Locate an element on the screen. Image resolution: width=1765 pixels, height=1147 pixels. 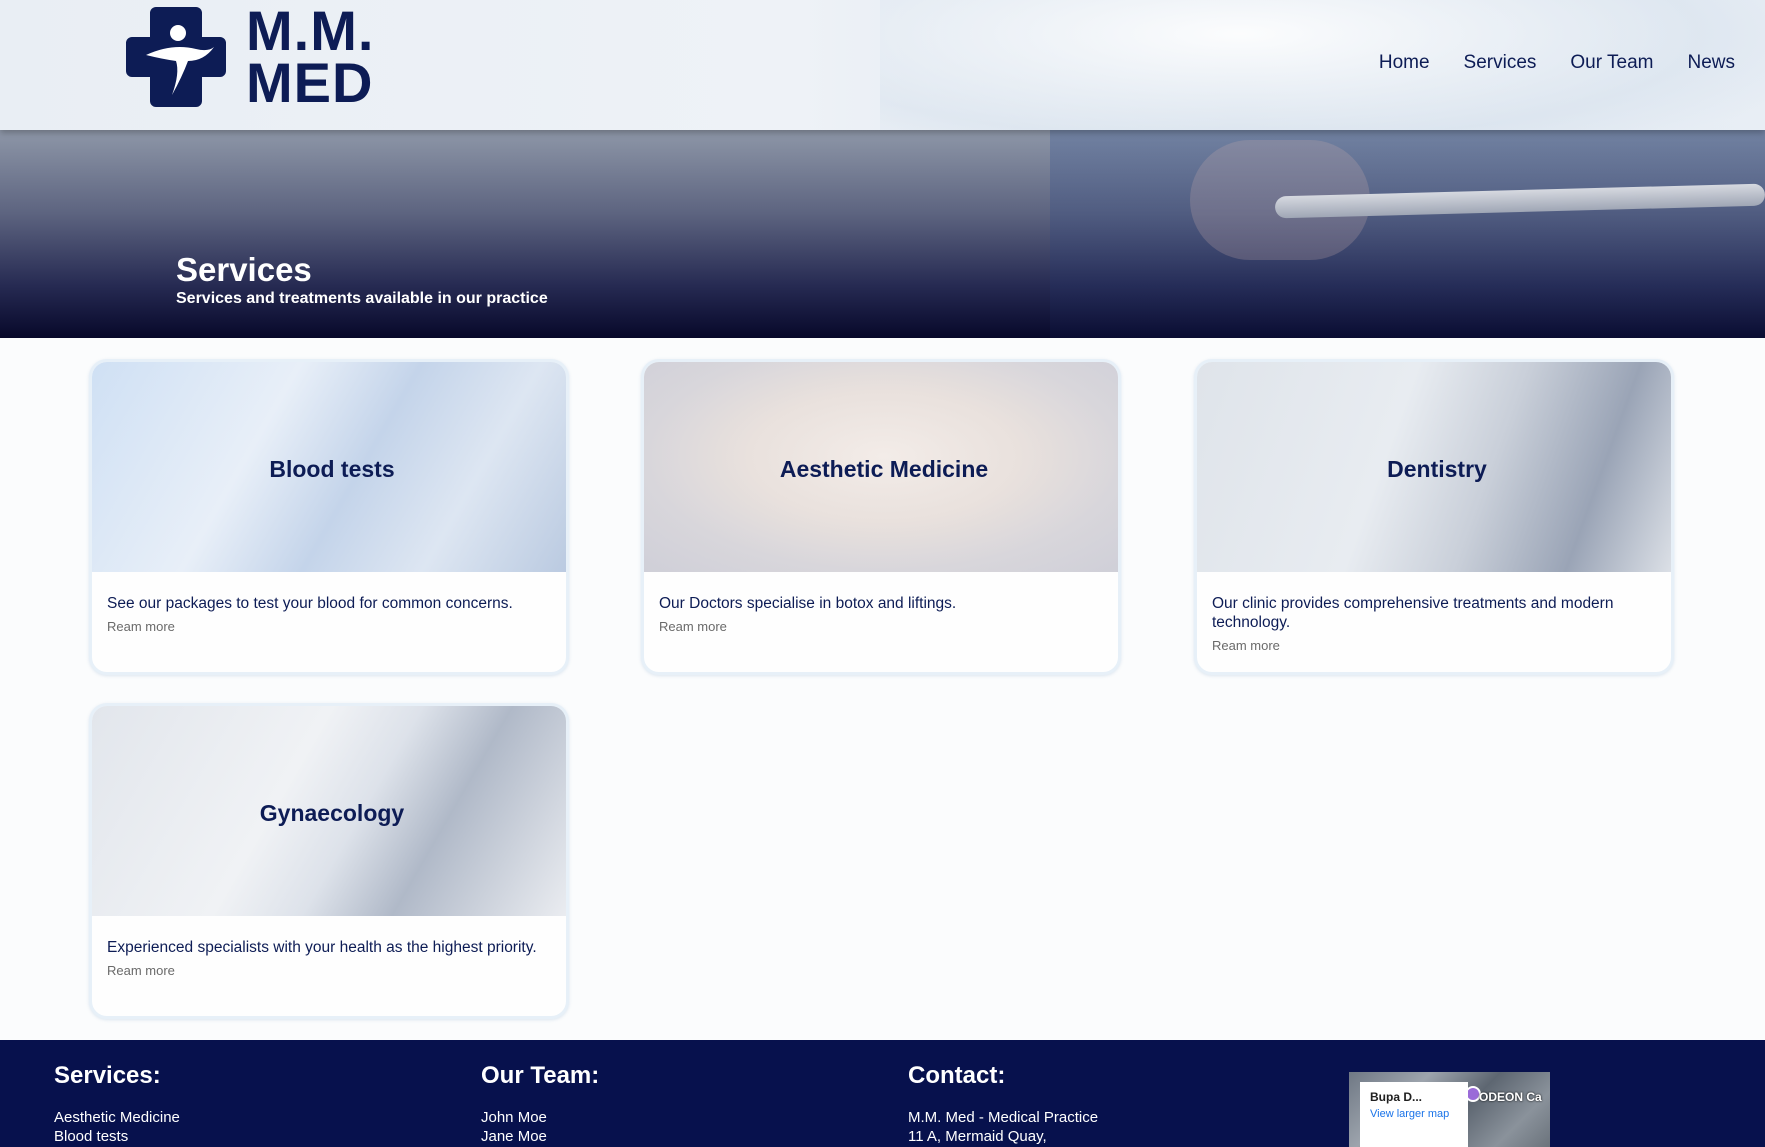
logo-line-1: M.M. is located at coordinates (310, 31).